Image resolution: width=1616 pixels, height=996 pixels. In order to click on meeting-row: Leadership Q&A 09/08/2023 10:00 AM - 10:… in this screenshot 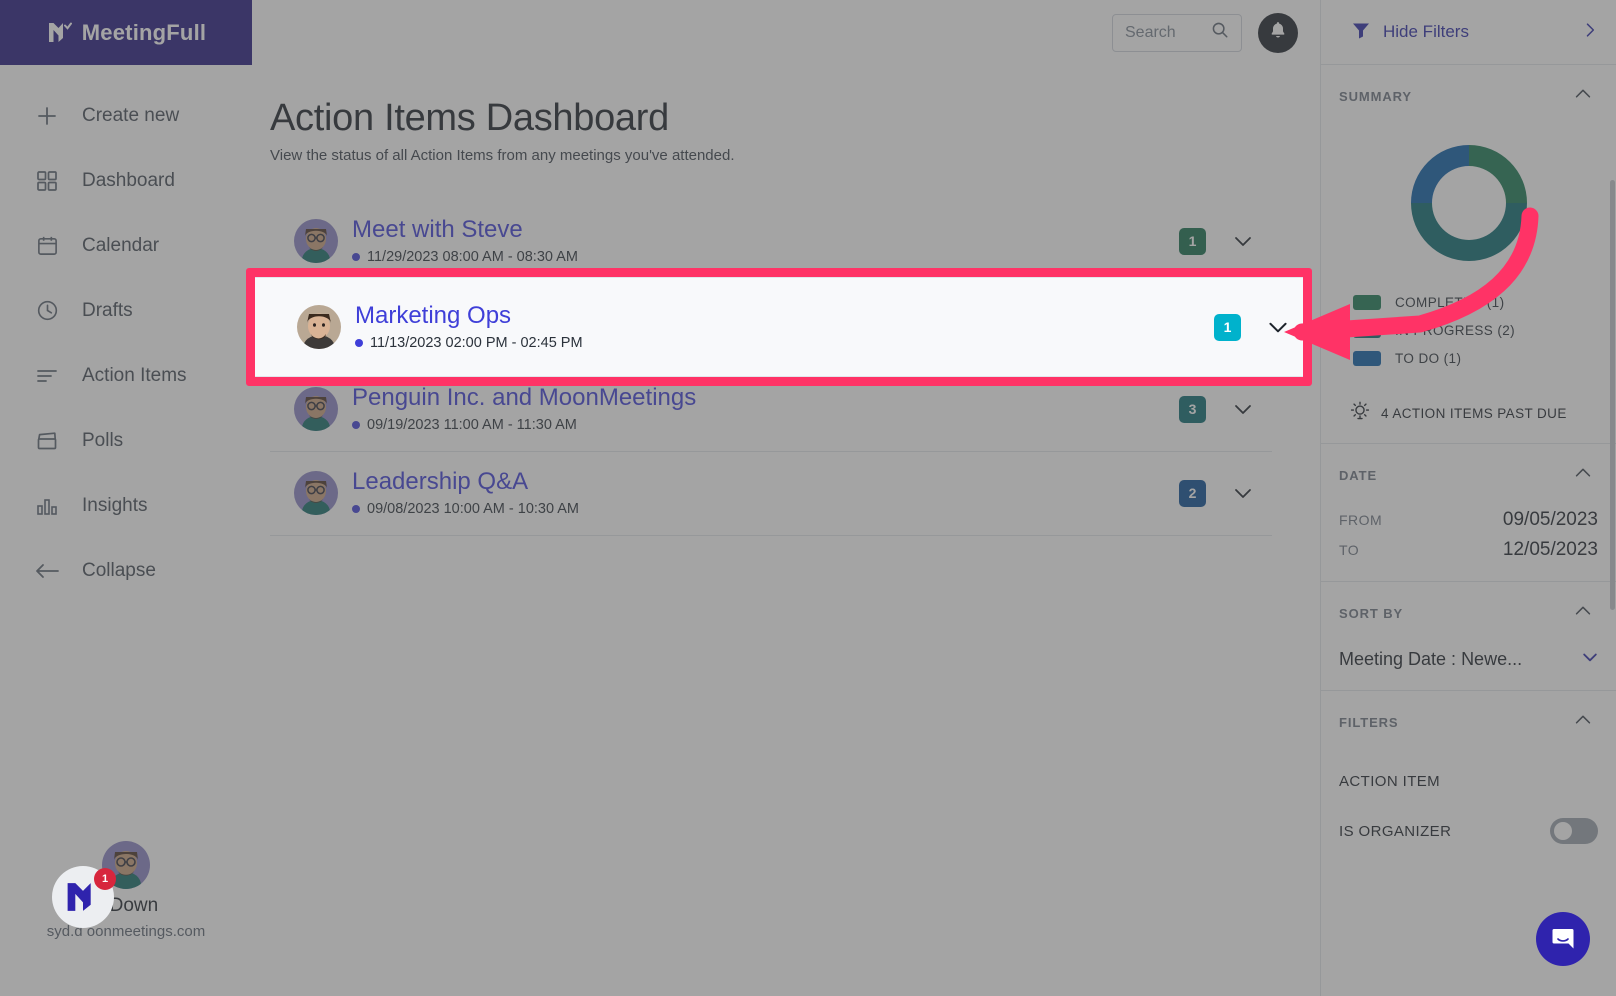, I will do `click(771, 494)`.